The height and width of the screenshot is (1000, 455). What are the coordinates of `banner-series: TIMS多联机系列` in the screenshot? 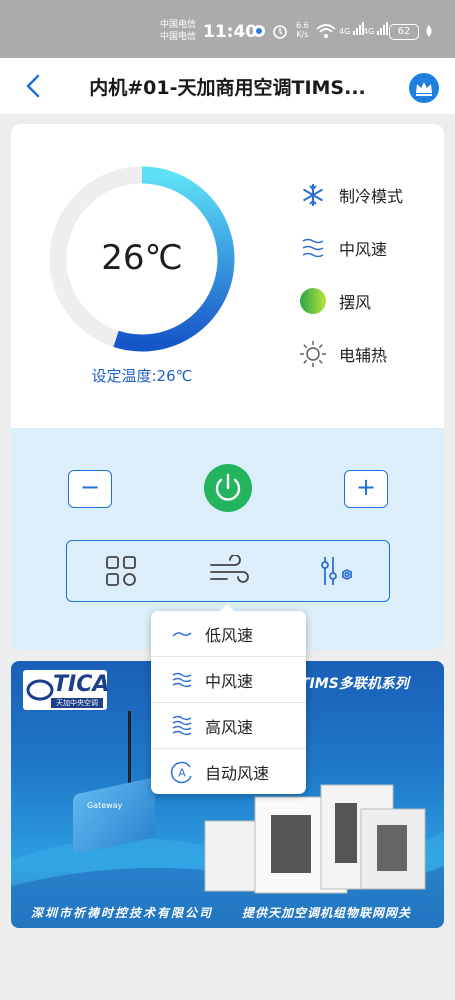 It's located at (354, 684).